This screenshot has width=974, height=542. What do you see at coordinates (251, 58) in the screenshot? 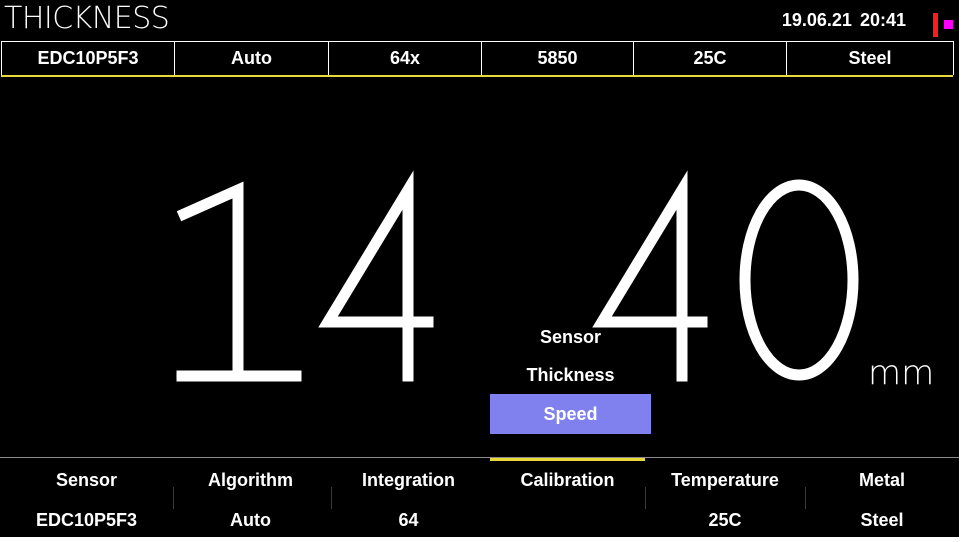
I see `status-algorithm: Auto` at bounding box center [251, 58].